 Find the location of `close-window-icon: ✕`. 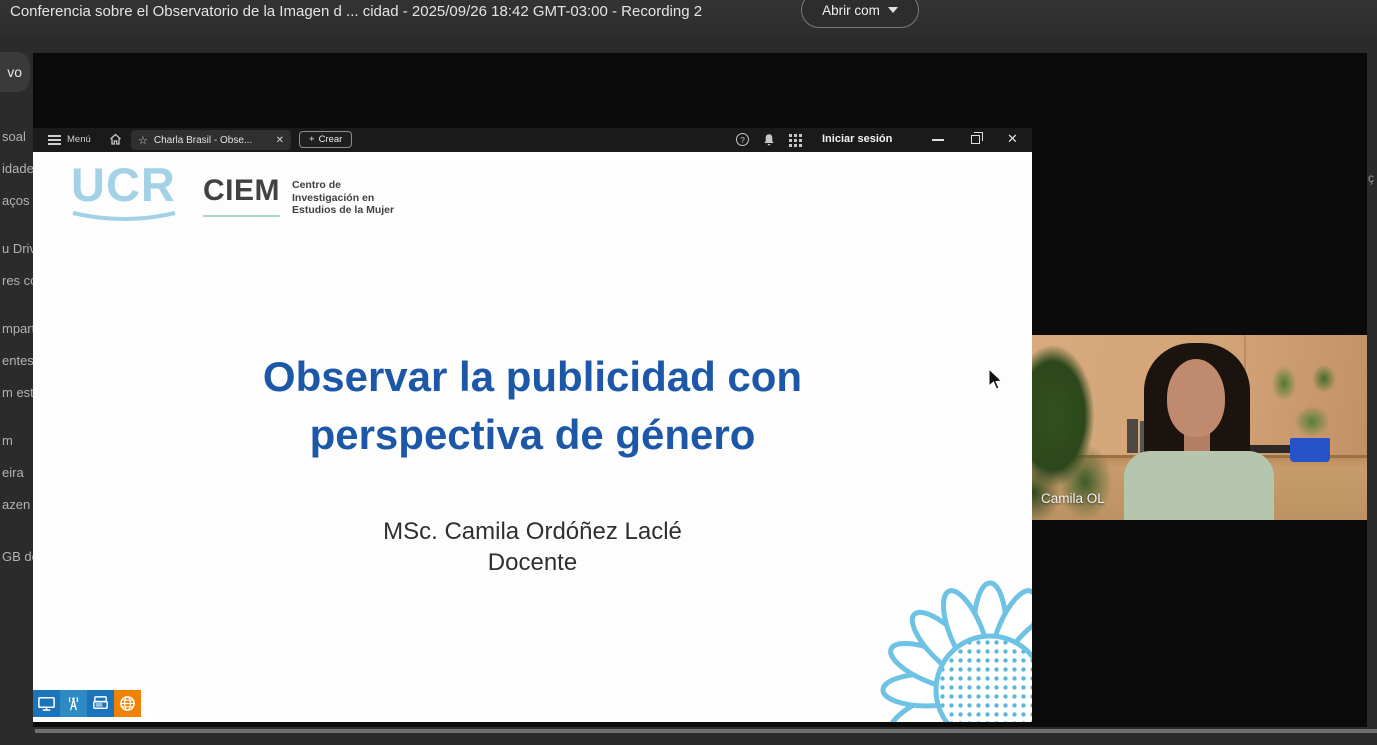

close-window-icon: ✕ is located at coordinates (1012, 138).